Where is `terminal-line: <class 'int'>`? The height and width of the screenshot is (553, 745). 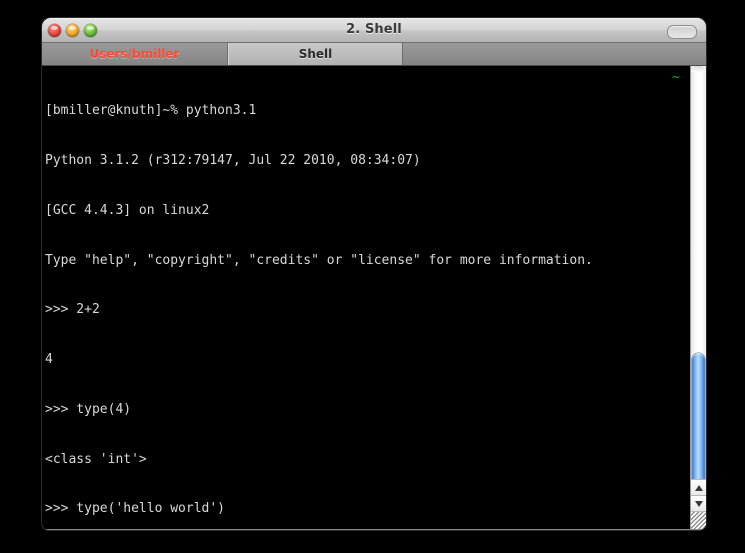 terminal-line: <class 'int'> is located at coordinates (96, 459).